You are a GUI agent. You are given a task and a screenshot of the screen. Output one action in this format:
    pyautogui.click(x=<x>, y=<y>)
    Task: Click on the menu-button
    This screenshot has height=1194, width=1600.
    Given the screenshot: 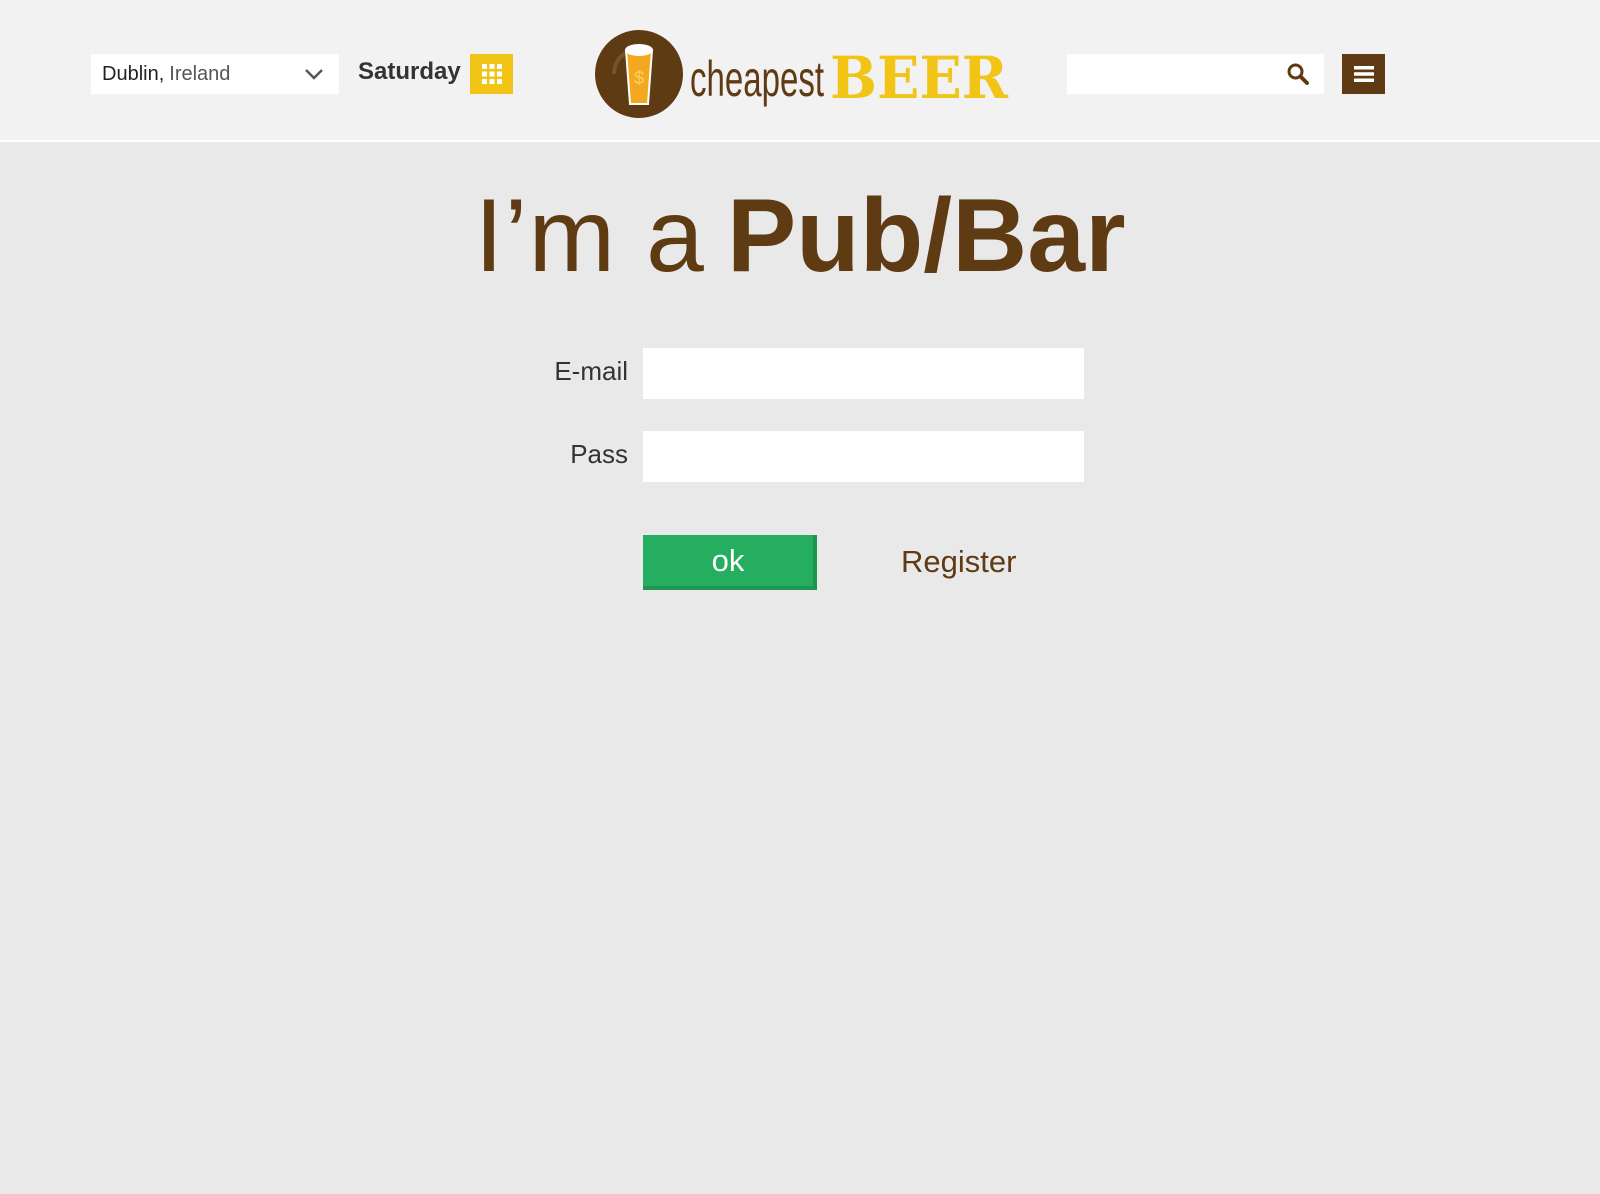 What is the action you would take?
    pyautogui.click(x=1363, y=74)
    